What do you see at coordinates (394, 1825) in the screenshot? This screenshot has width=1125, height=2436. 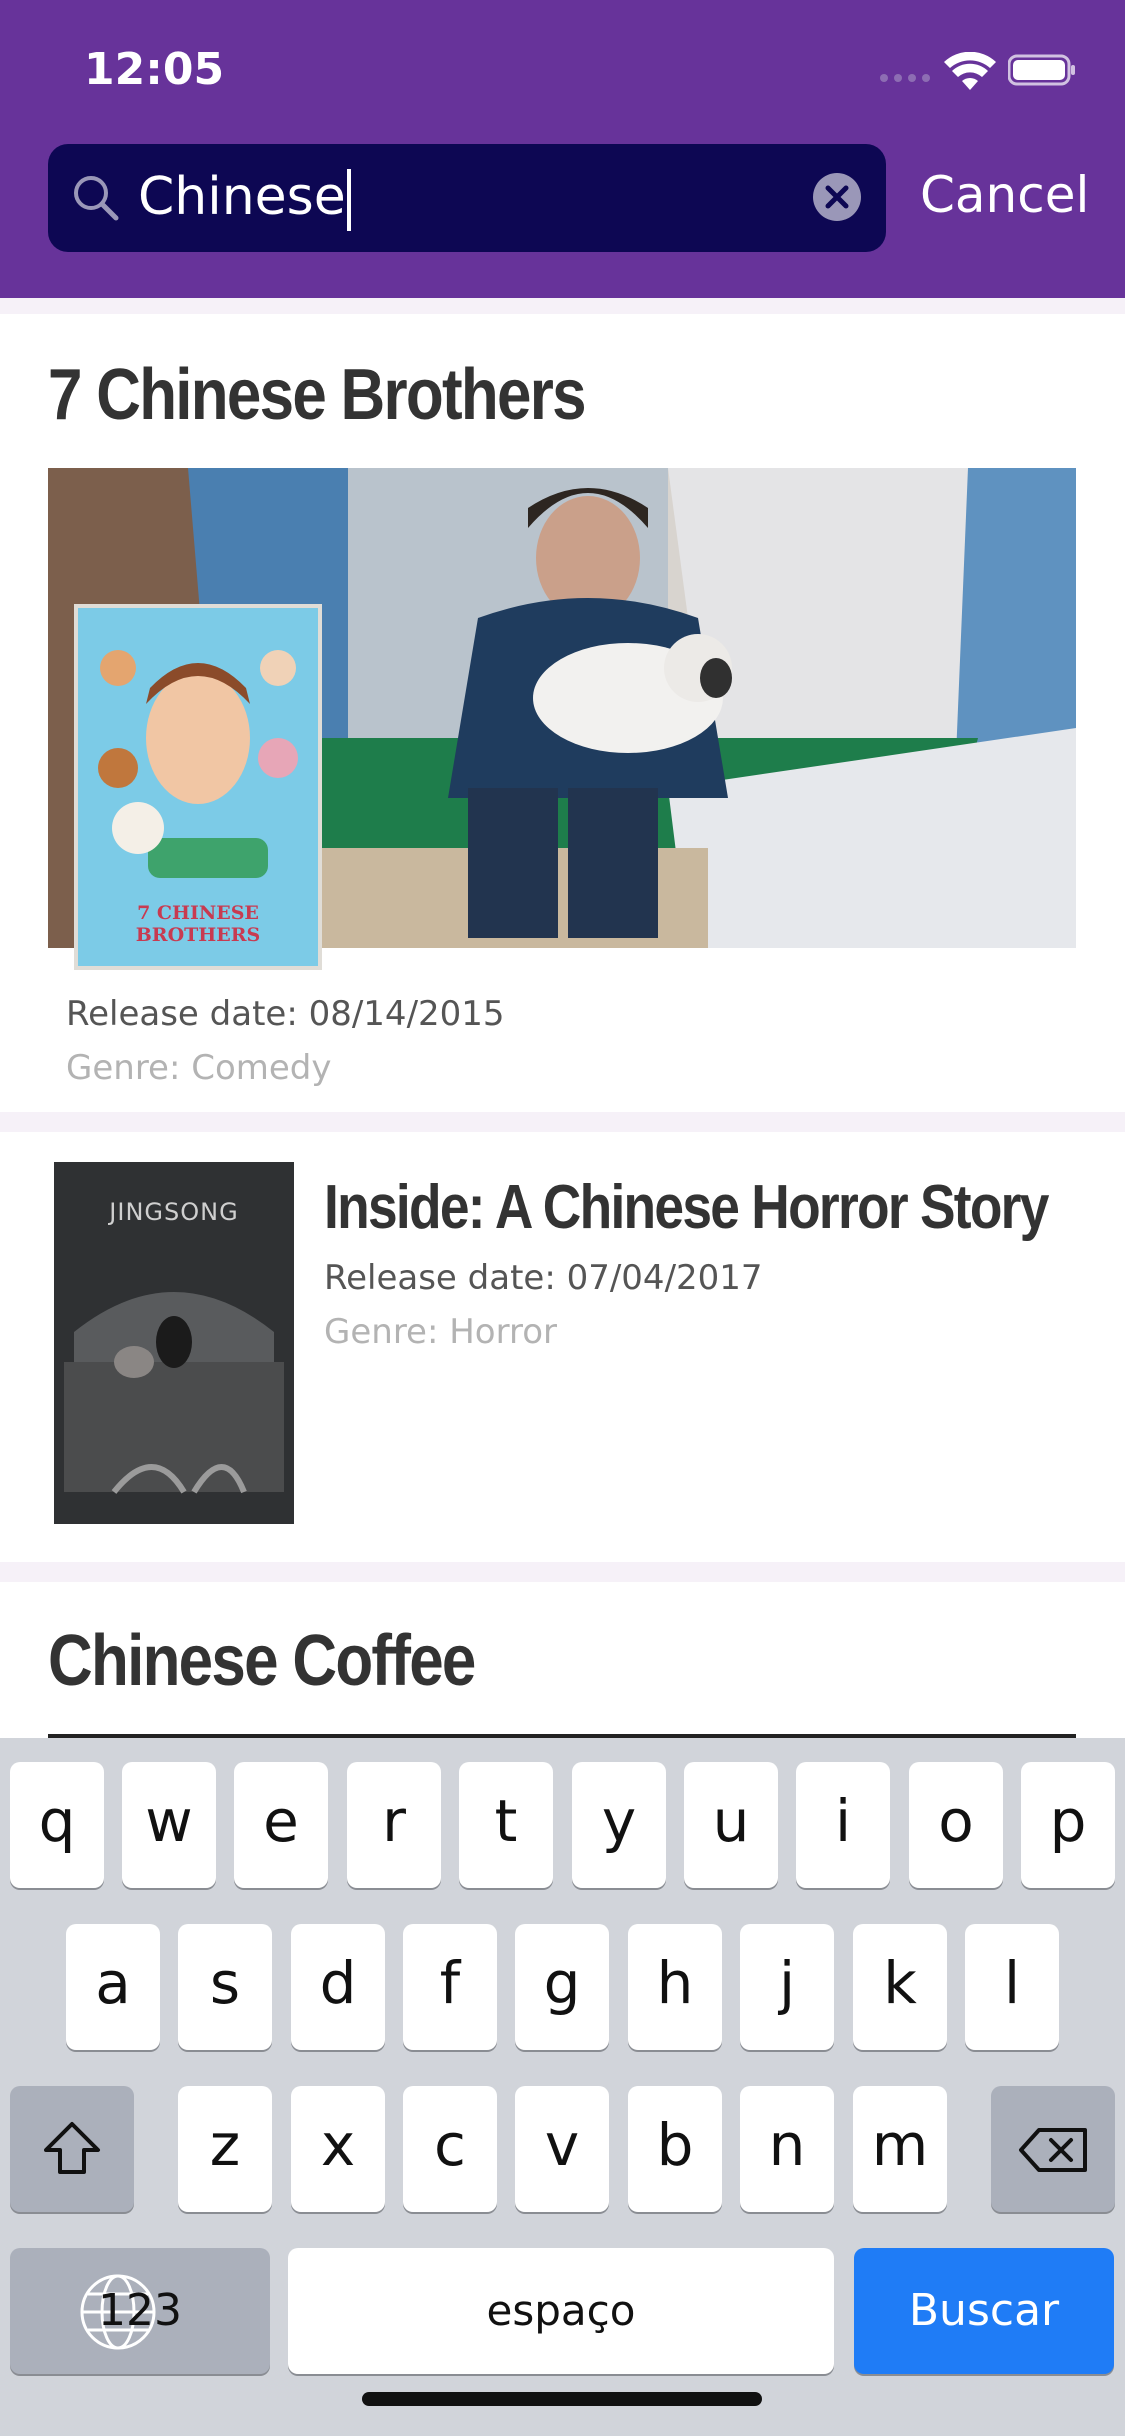 I see `key-r: r` at bounding box center [394, 1825].